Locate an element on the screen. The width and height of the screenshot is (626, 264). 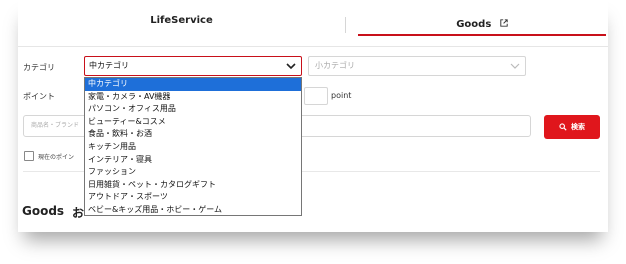
category-select: 中カテゴリ is located at coordinates (193, 66).